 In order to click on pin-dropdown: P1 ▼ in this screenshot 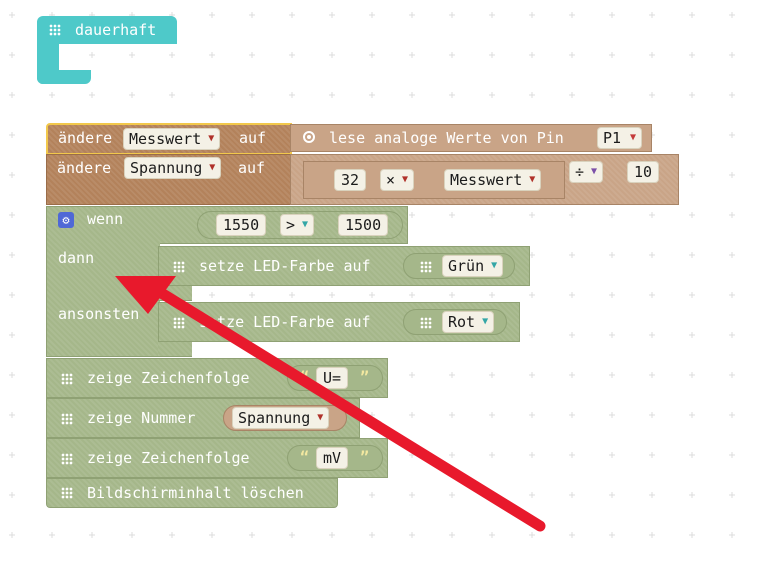, I will do `click(620, 138)`.